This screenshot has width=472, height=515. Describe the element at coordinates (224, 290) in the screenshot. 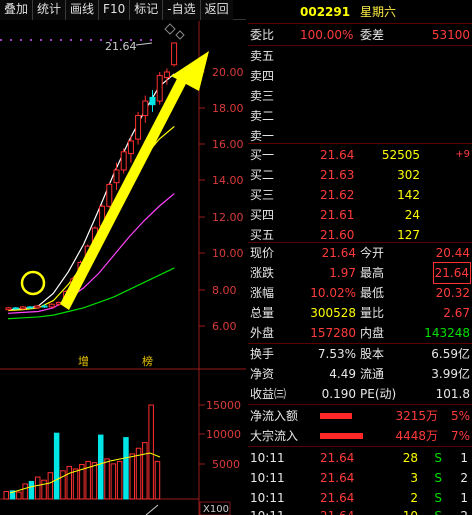

I see `price-tick-label: 8.00` at that location.